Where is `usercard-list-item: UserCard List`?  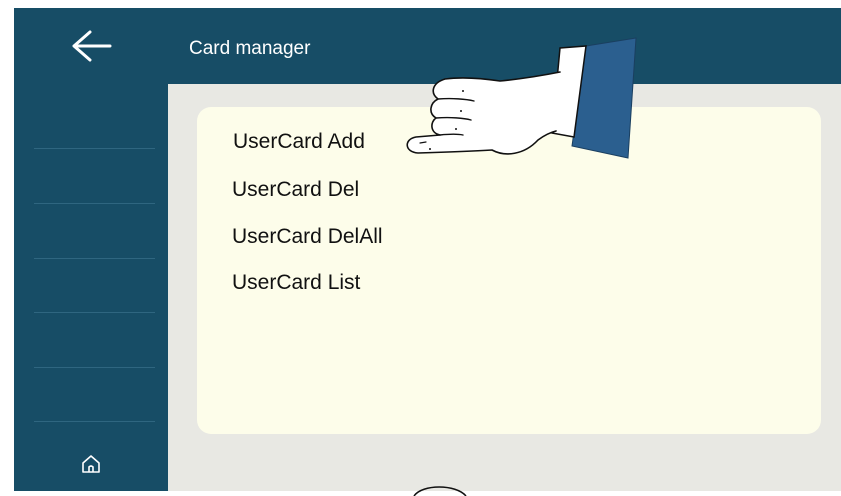
usercard-list-item: UserCard List is located at coordinates (296, 283).